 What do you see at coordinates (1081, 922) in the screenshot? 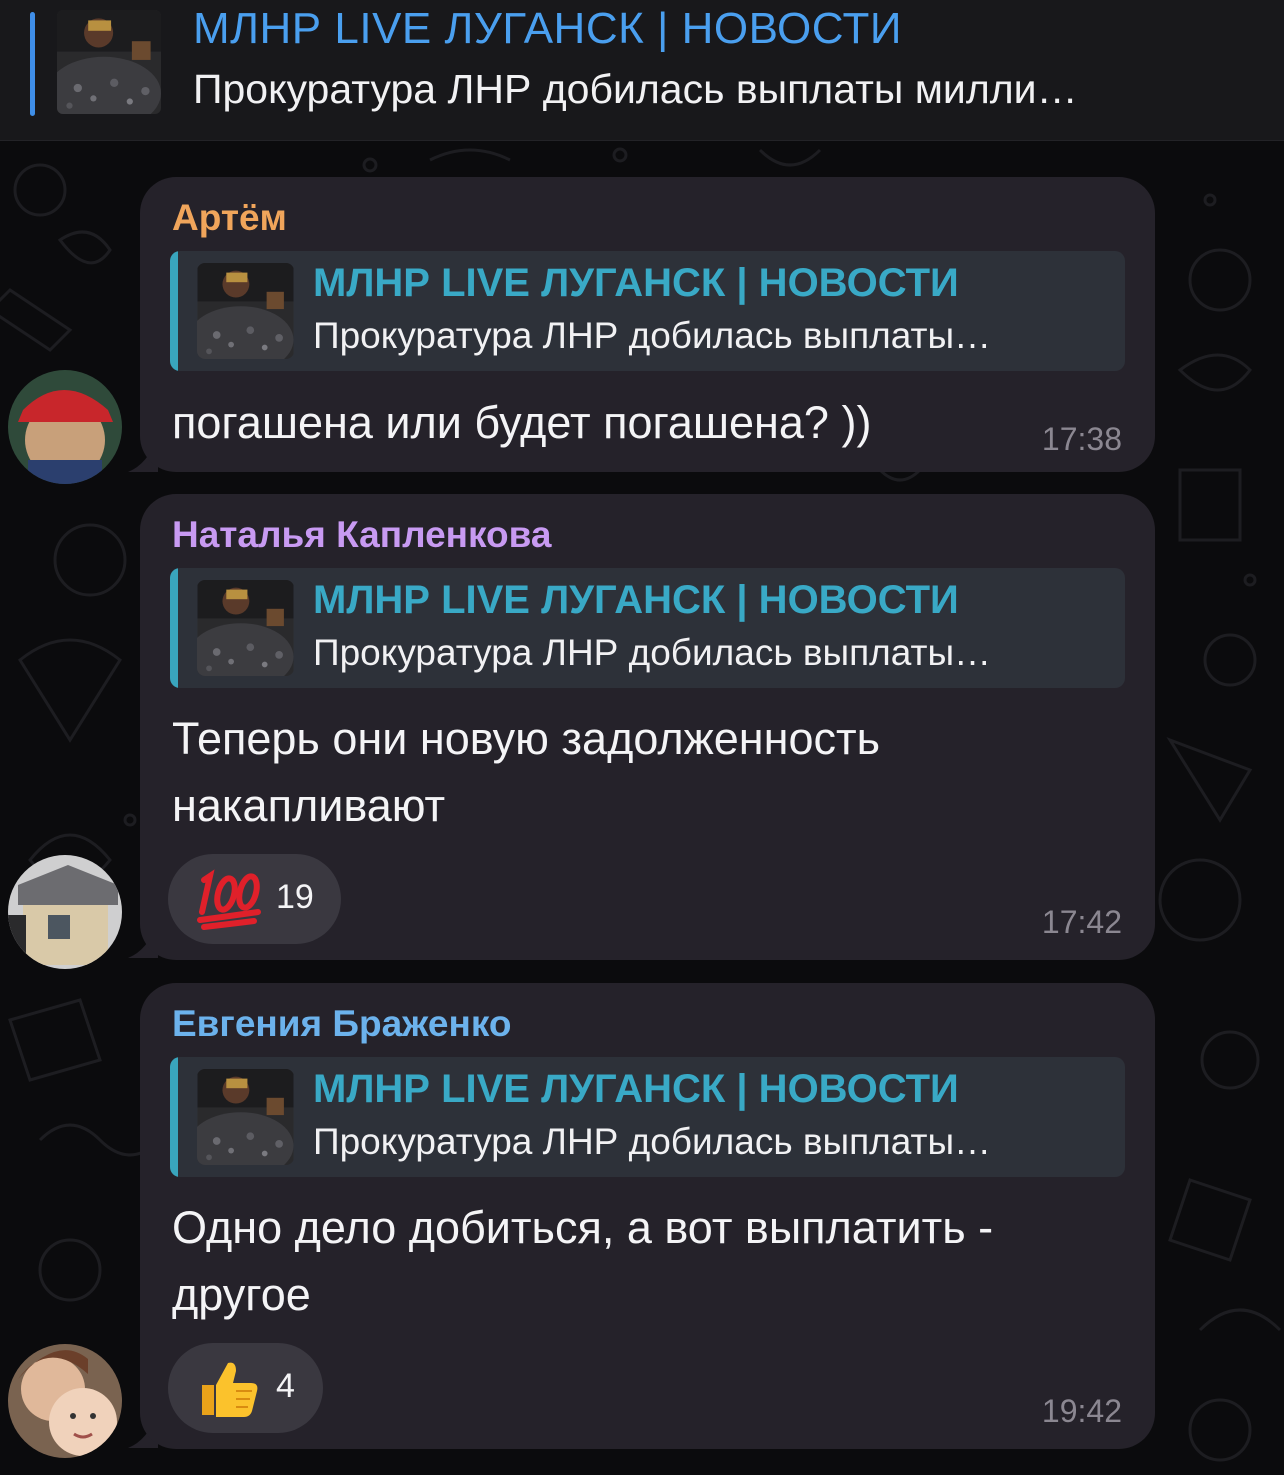
I see `message-time: 17:42` at bounding box center [1081, 922].